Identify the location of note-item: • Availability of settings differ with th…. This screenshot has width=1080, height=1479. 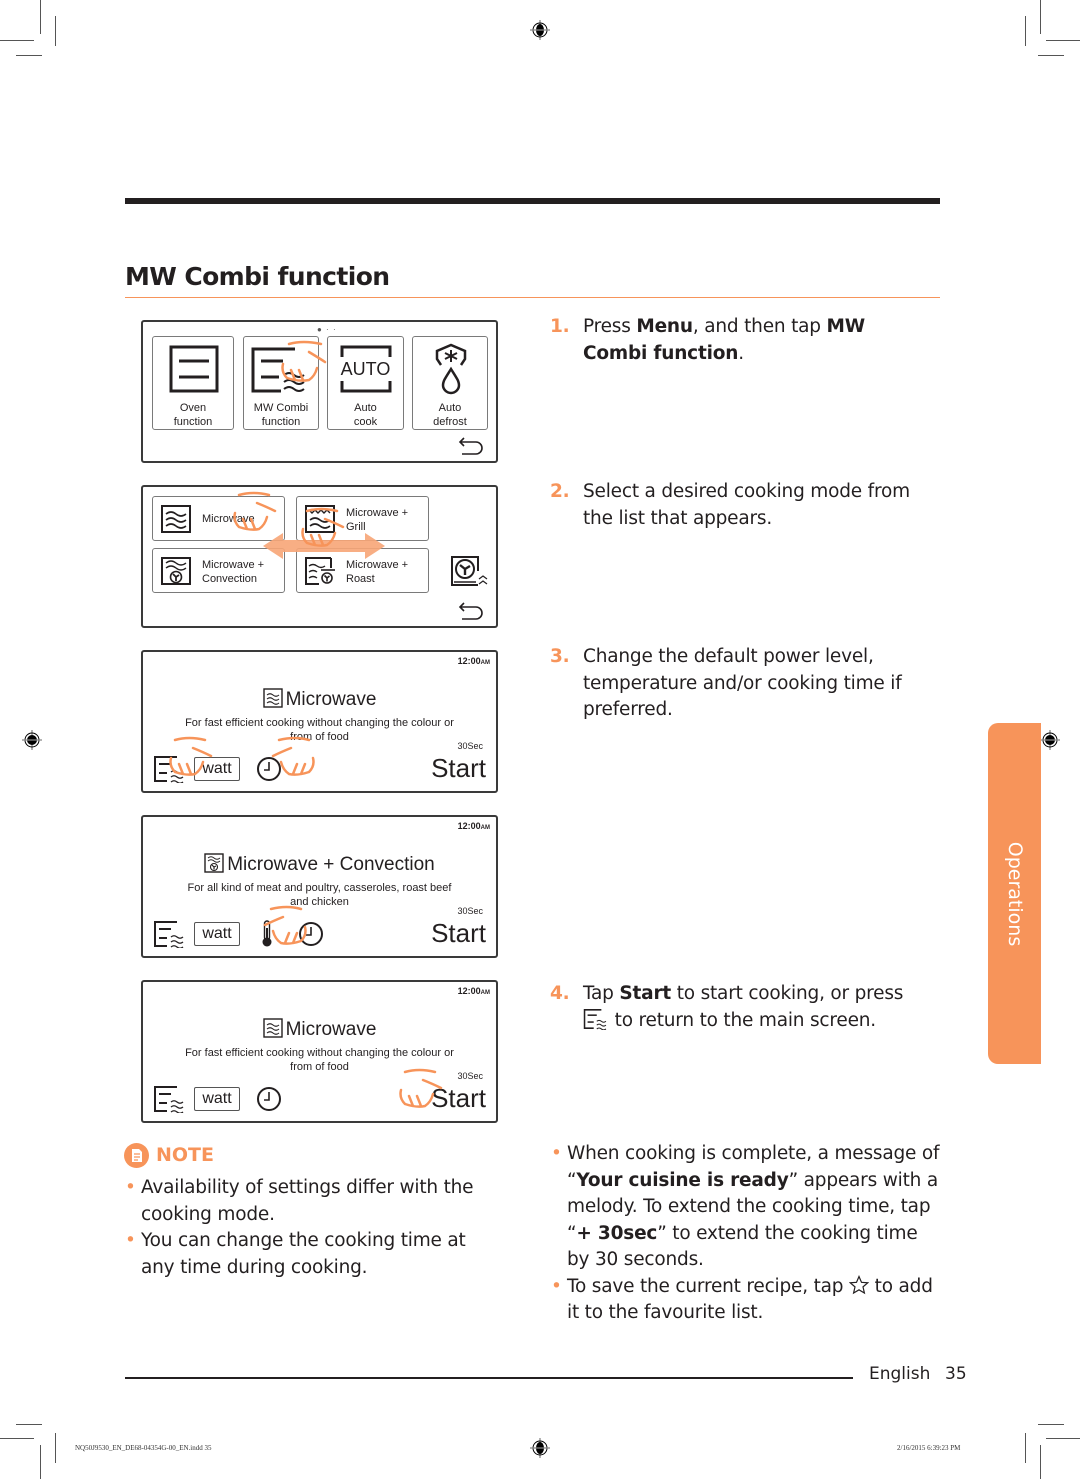
(310, 1201).